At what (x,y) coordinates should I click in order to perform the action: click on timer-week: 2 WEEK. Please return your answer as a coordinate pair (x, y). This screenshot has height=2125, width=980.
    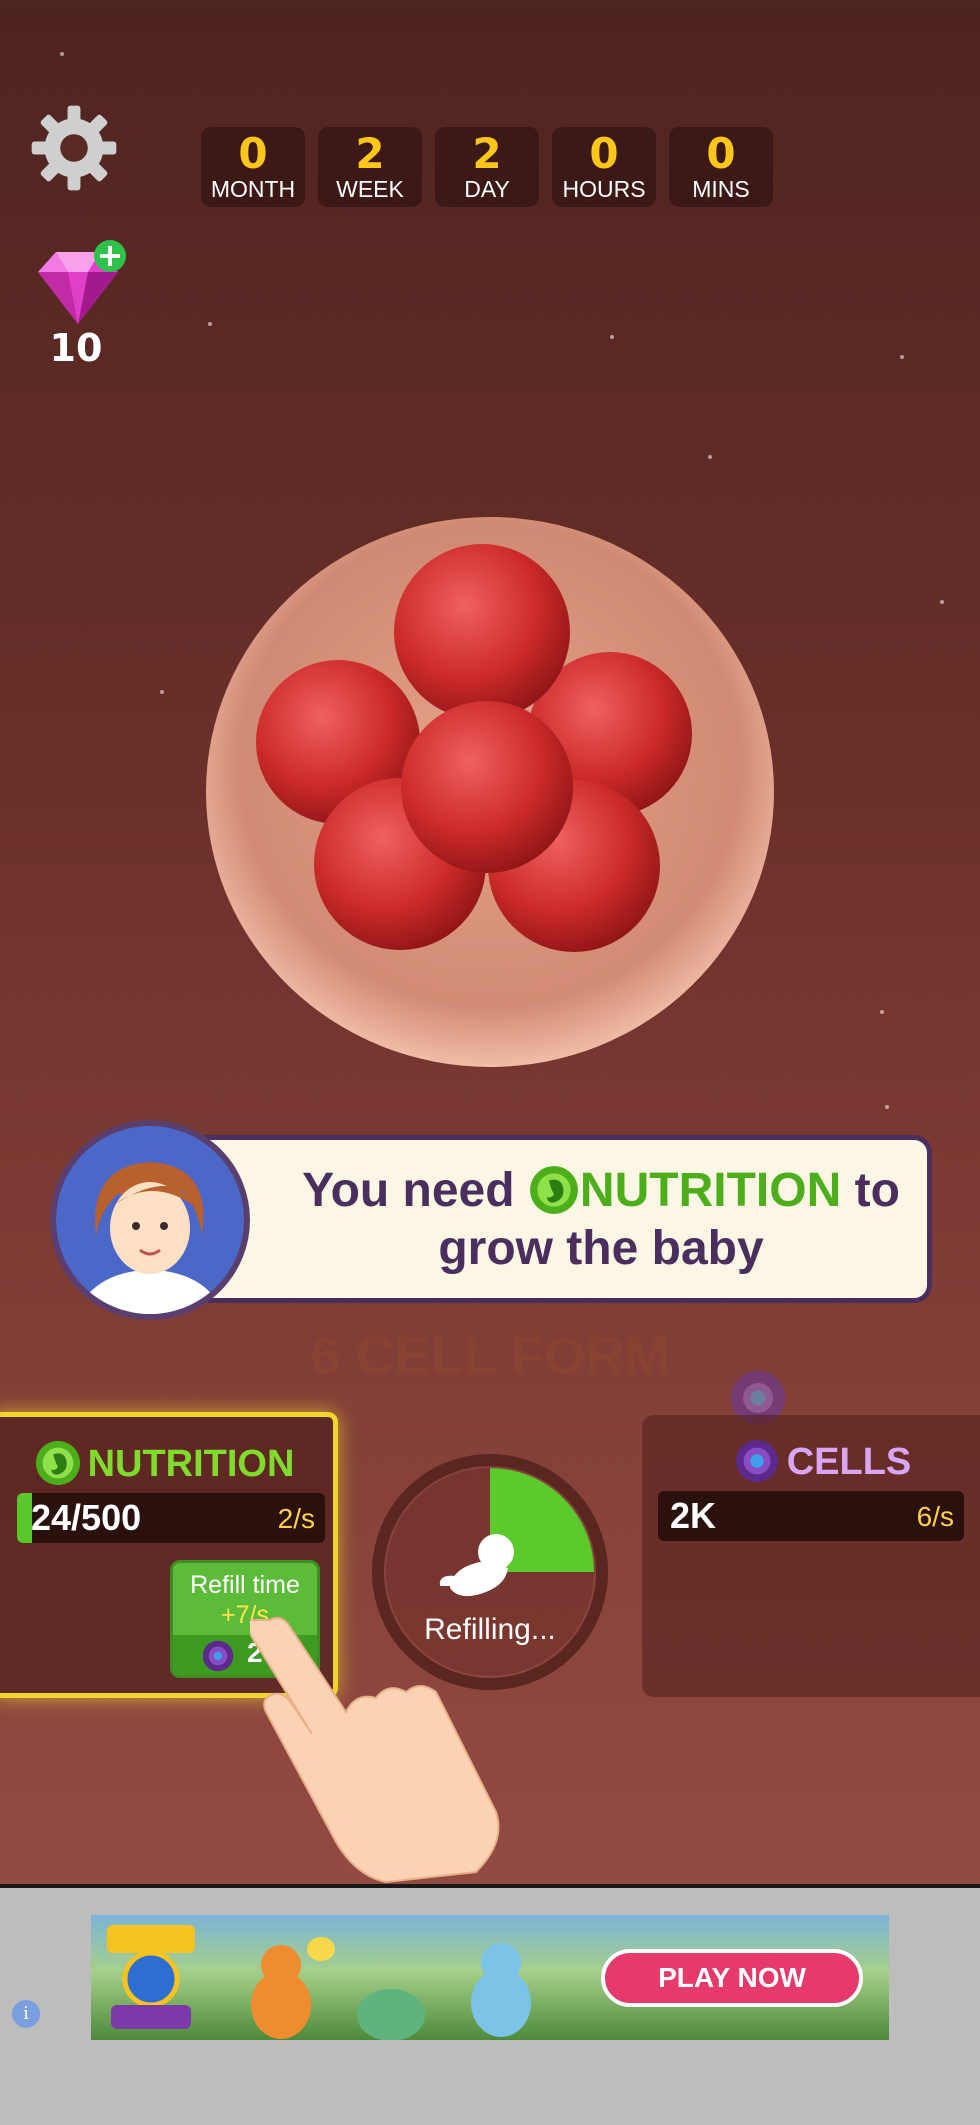
    Looking at the image, I should click on (370, 167).